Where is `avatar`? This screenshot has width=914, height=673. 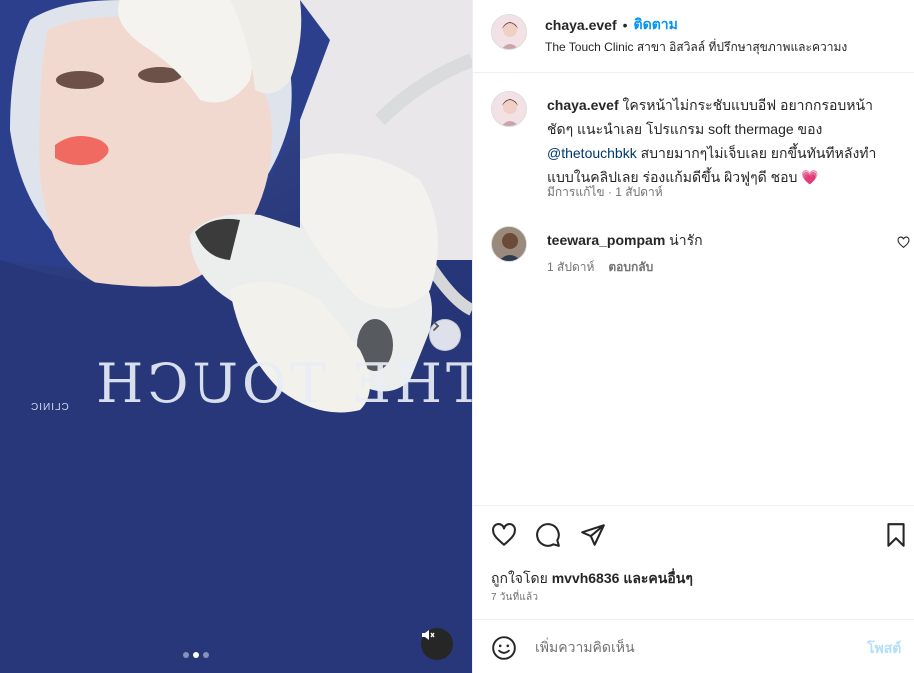
avatar is located at coordinates (509, 32).